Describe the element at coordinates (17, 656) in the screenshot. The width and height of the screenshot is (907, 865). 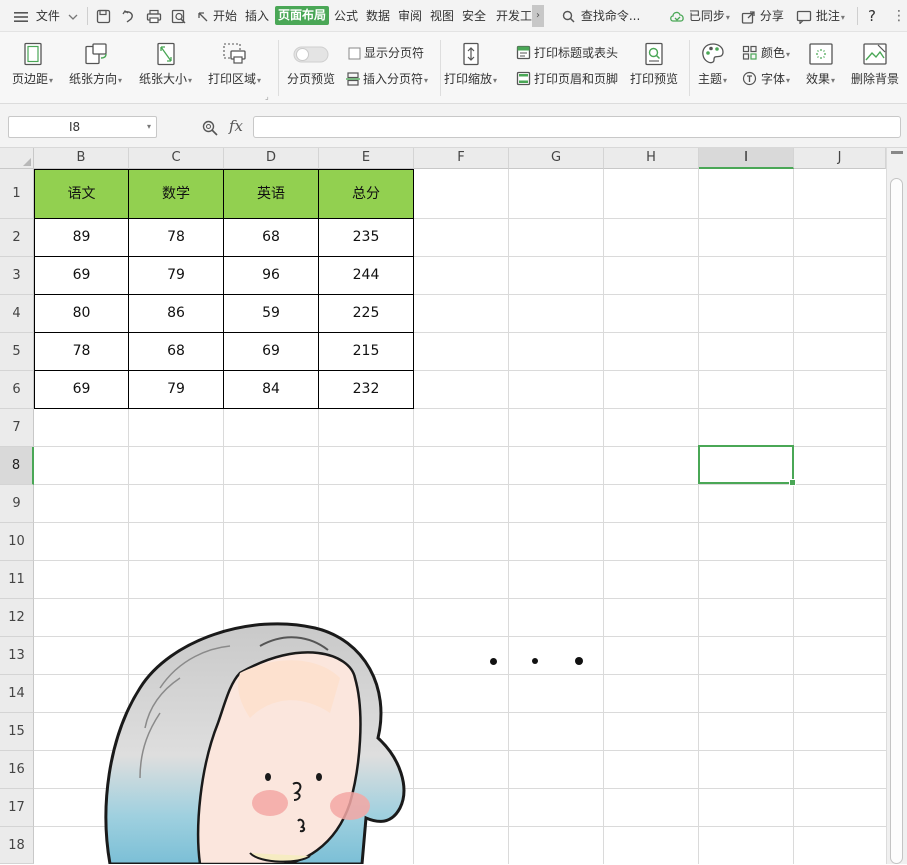
I see `row-header-13: 13` at that location.